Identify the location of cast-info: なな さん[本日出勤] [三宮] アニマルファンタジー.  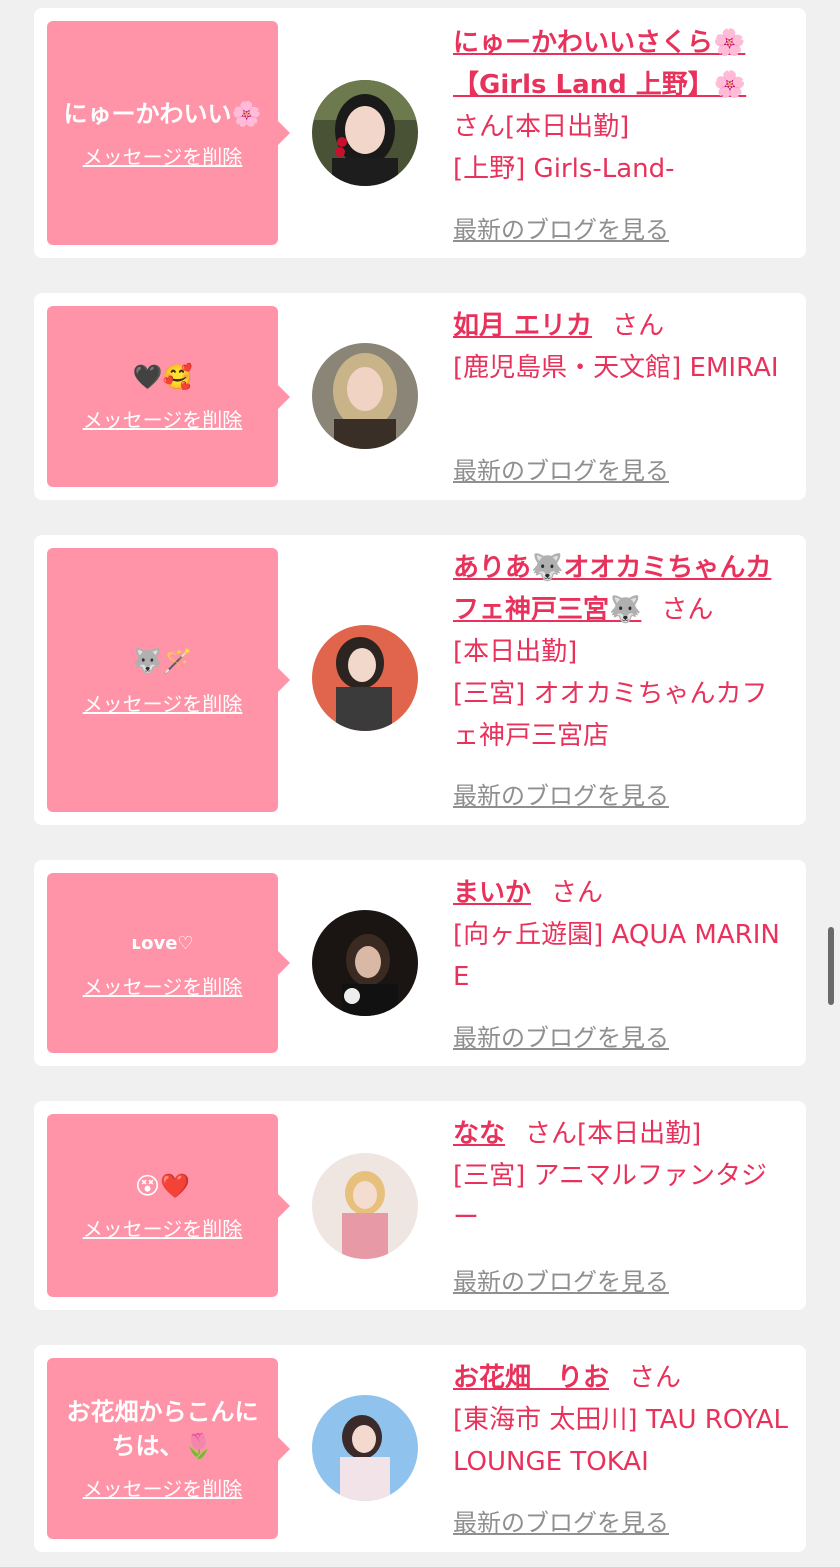
(620, 1176).